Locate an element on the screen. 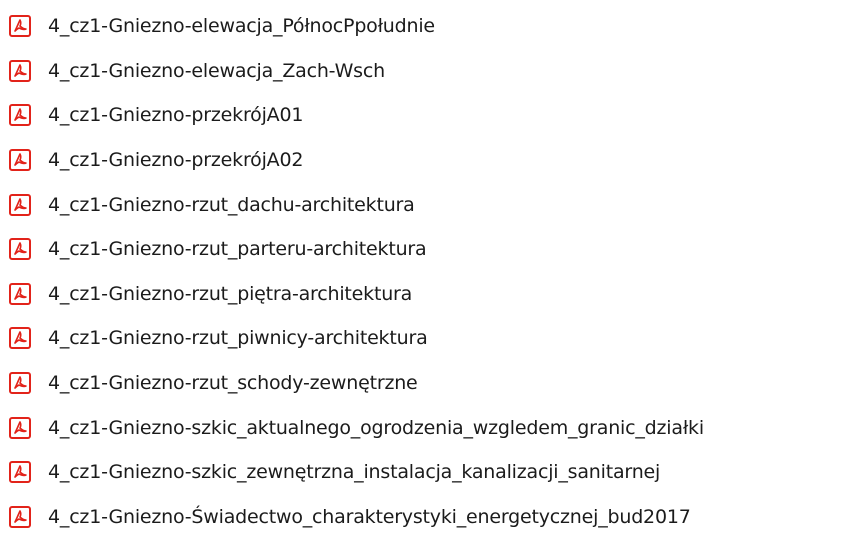 This screenshot has width=846, height=540. file-name: 4_cz1-Gniezno-rzut_piwnicy-architektura is located at coordinates (238, 338).